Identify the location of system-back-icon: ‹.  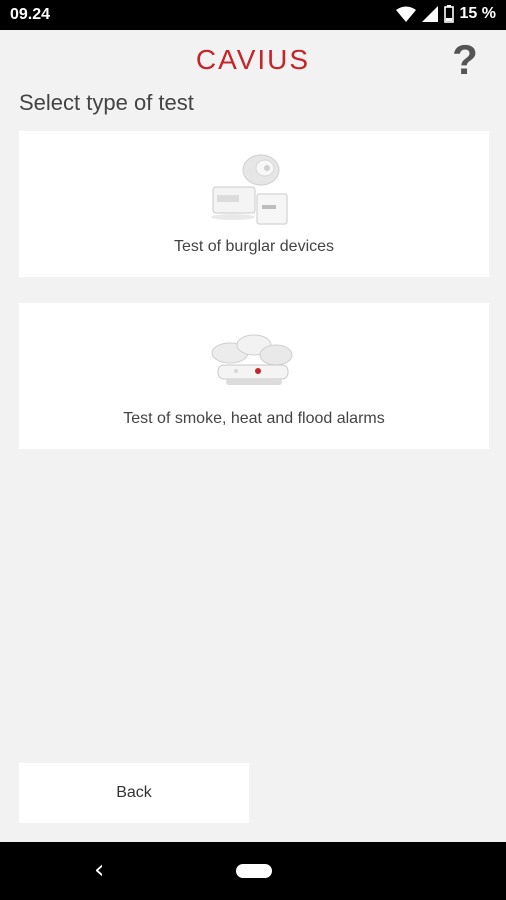
(99, 870).